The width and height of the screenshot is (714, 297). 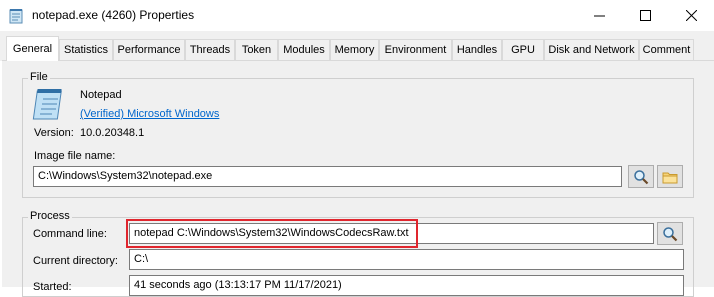 I want to click on notepad-app-icon, so click(x=16, y=16).